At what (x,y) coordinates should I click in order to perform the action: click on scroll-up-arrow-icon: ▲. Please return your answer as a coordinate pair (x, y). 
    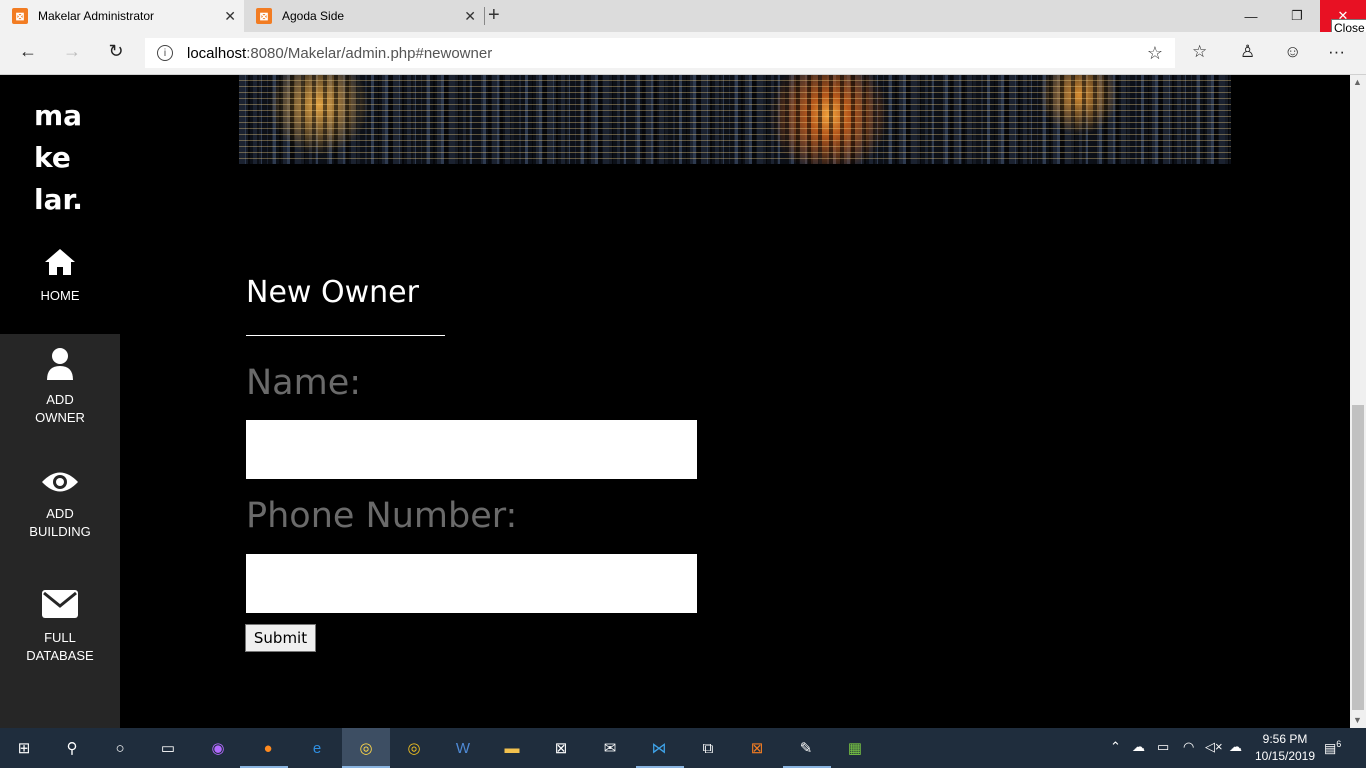
    Looking at the image, I should click on (1357, 82).